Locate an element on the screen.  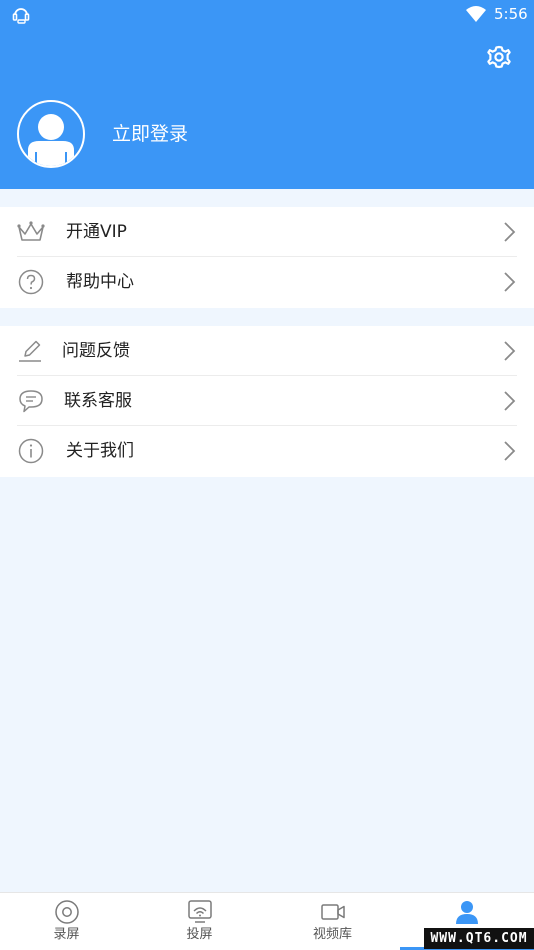
user-icon is located at coordinates (467, 912).